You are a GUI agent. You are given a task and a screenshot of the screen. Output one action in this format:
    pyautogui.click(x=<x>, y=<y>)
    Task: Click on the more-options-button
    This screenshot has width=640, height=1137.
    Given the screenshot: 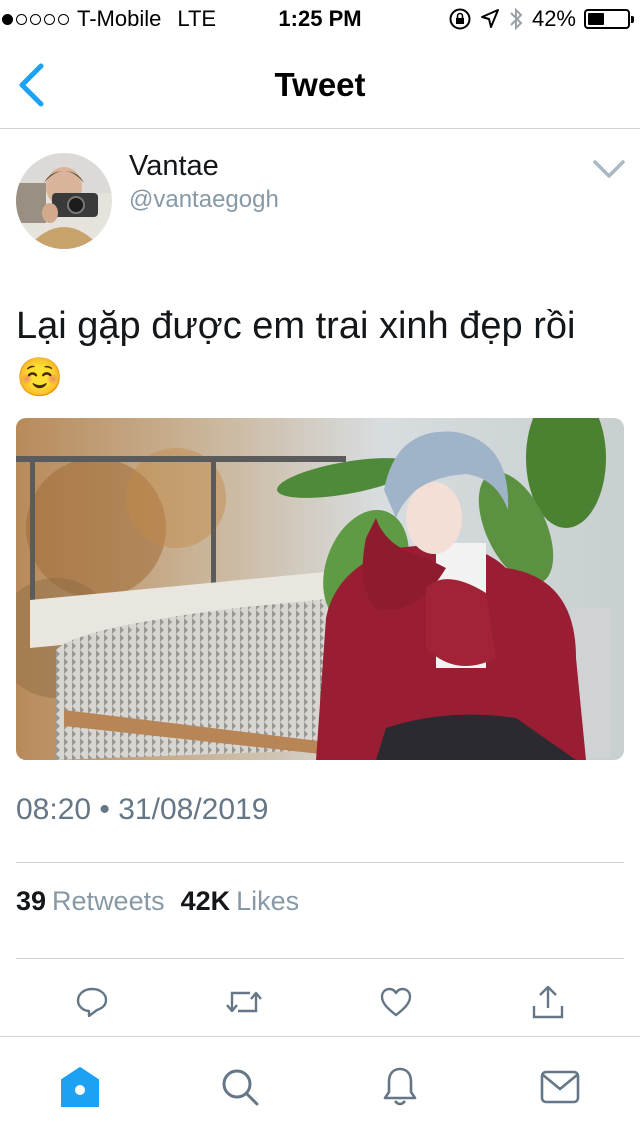 What is the action you would take?
    pyautogui.click(x=609, y=169)
    